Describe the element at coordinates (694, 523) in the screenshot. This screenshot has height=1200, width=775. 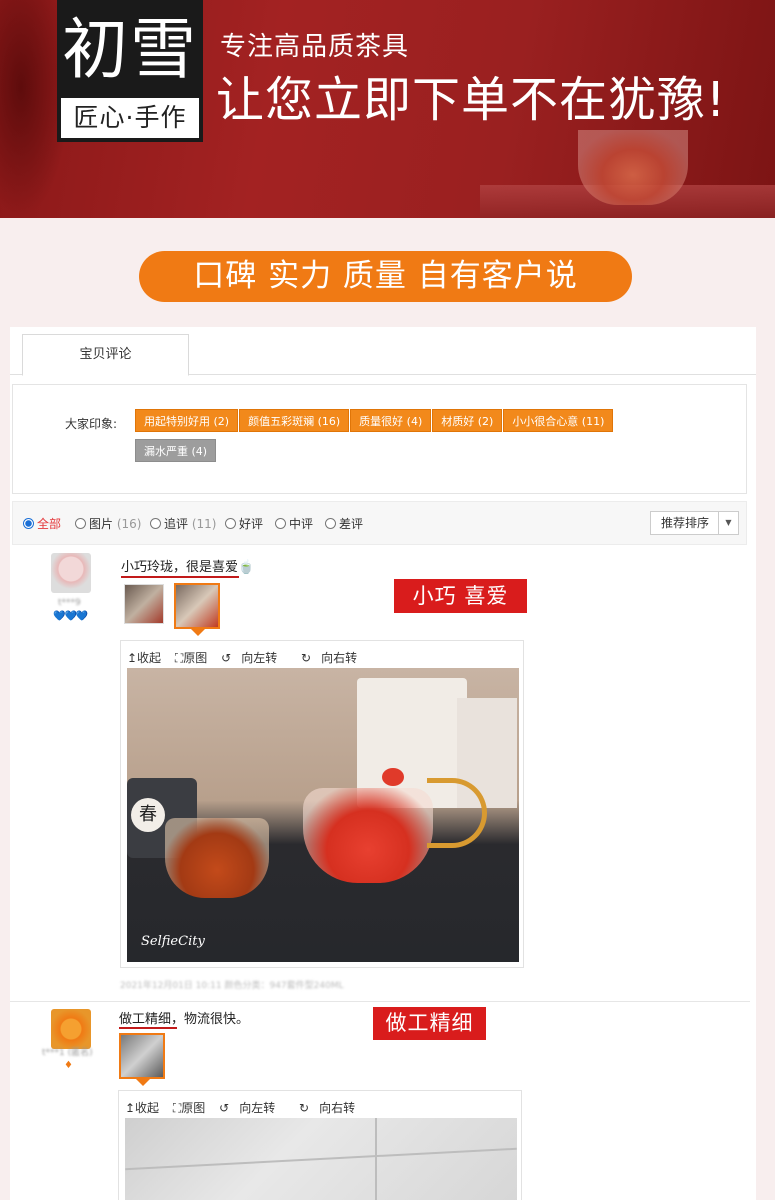
I see `sort-dropdown: 推荐排序 ▼` at that location.